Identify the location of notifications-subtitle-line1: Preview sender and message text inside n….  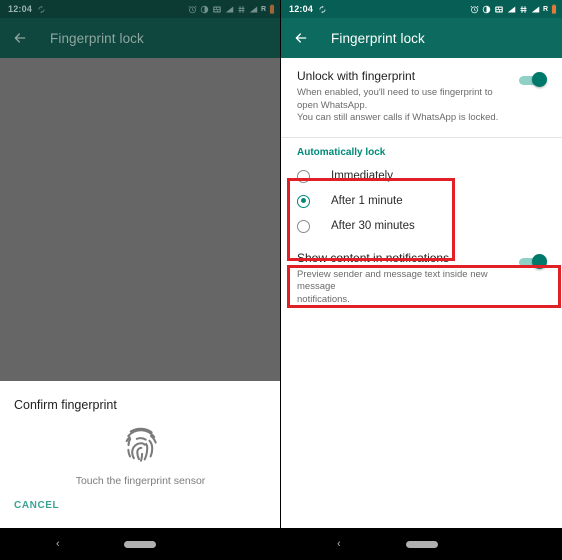
(392, 280).